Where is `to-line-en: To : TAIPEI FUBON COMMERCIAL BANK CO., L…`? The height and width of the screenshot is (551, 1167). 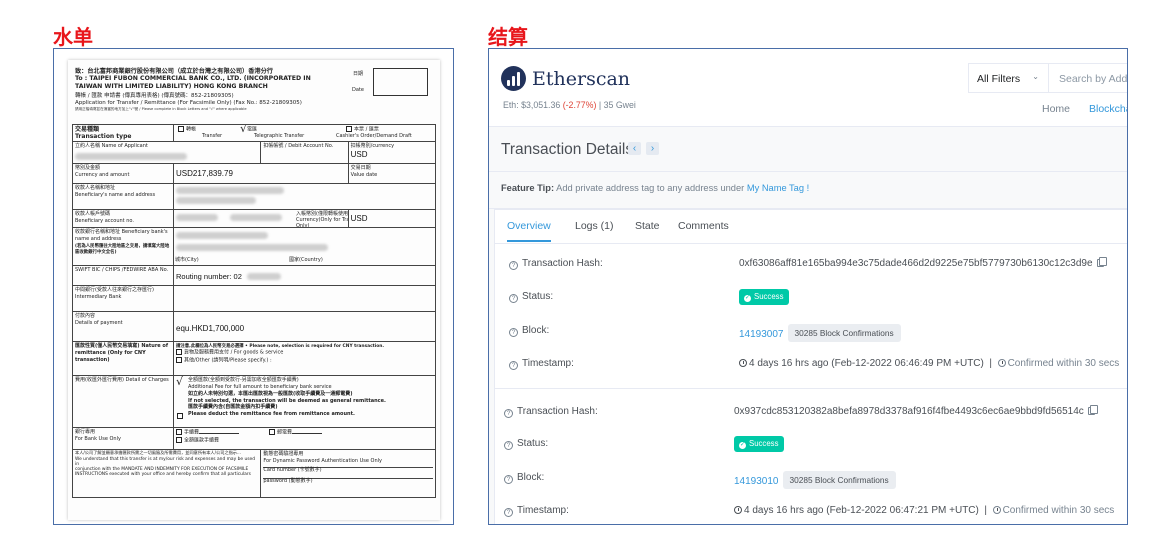
to-line-en: To : TAIPEI FUBON COMMERCIAL BANK CO., L… is located at coordinates (193, 79).